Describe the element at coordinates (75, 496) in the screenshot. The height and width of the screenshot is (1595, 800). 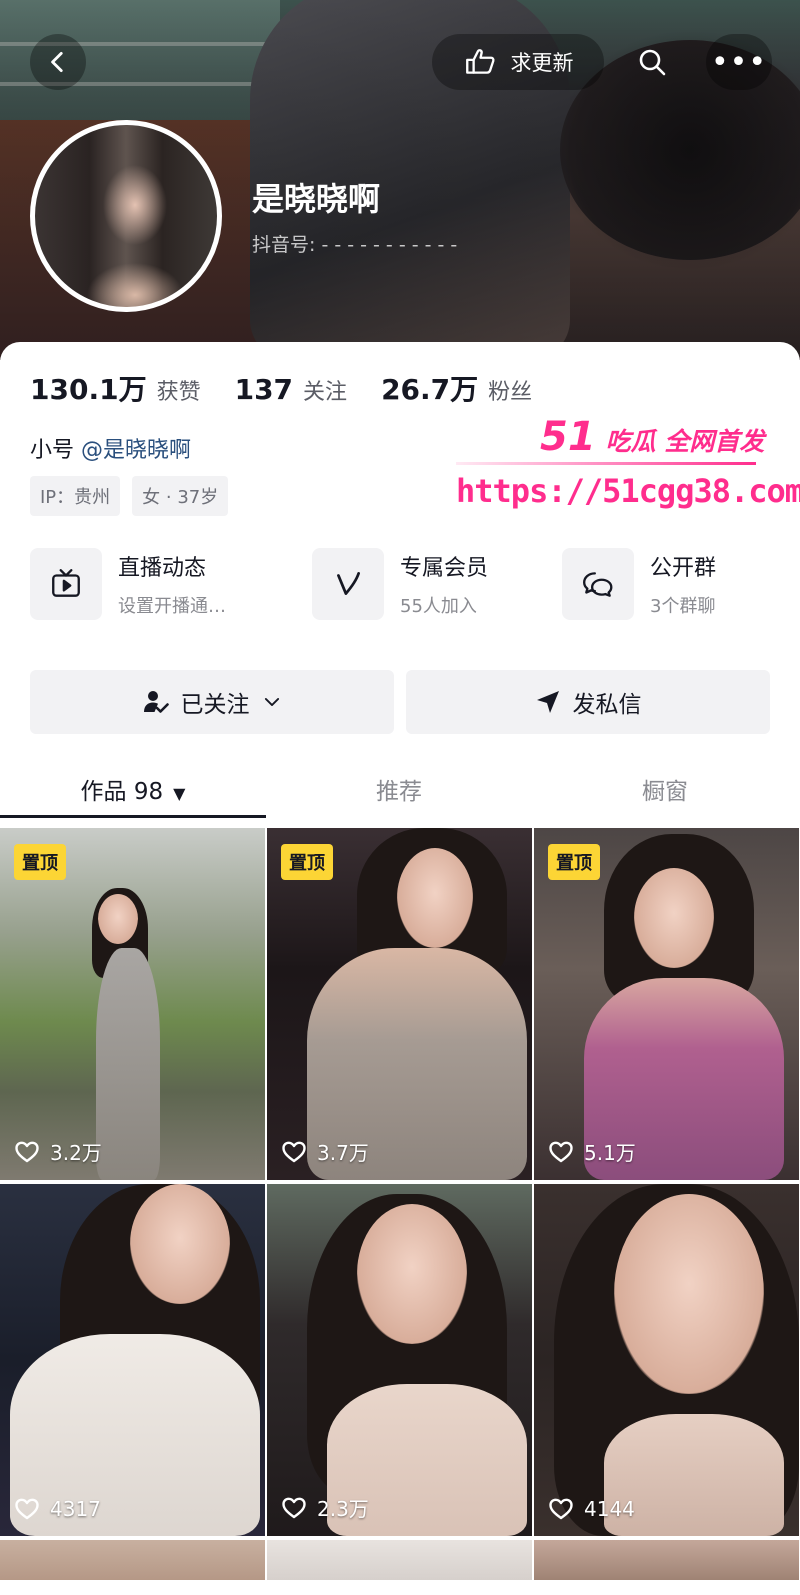
I see `ip-tag: IP：贵州` at that location.